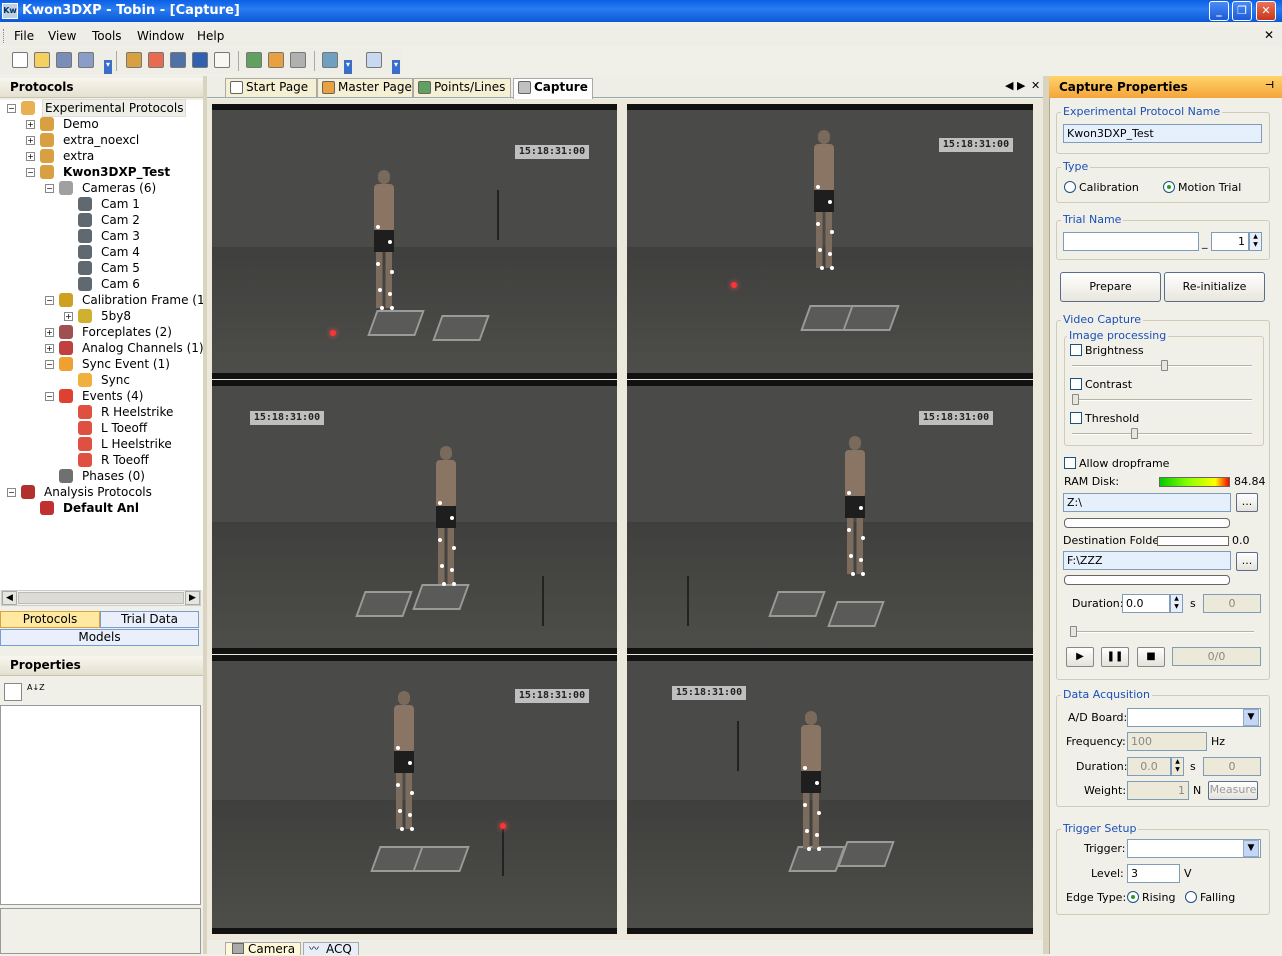 This screenshot has width=1282, height=956. Describe the element at coordinates (222, 60) in the screenshot. I see `check-icon` at that location.